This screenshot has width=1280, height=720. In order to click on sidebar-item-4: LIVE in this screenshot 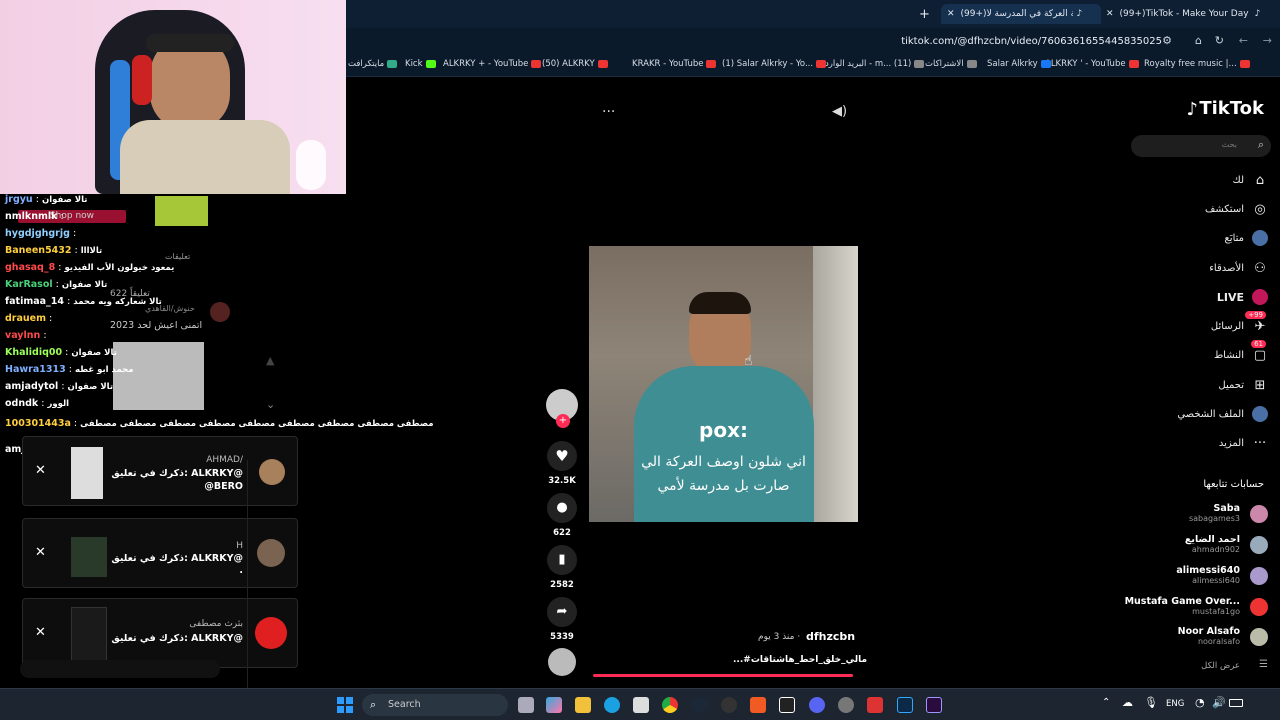, I will do `click(1242, 297)`.